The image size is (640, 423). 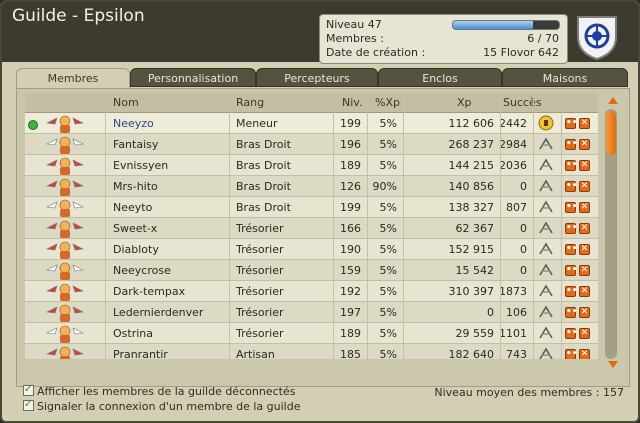 What do you see at coordinates (613, 364) in the screenshot?
I see `scroll-down-icon` at bounding box center [613, 364].